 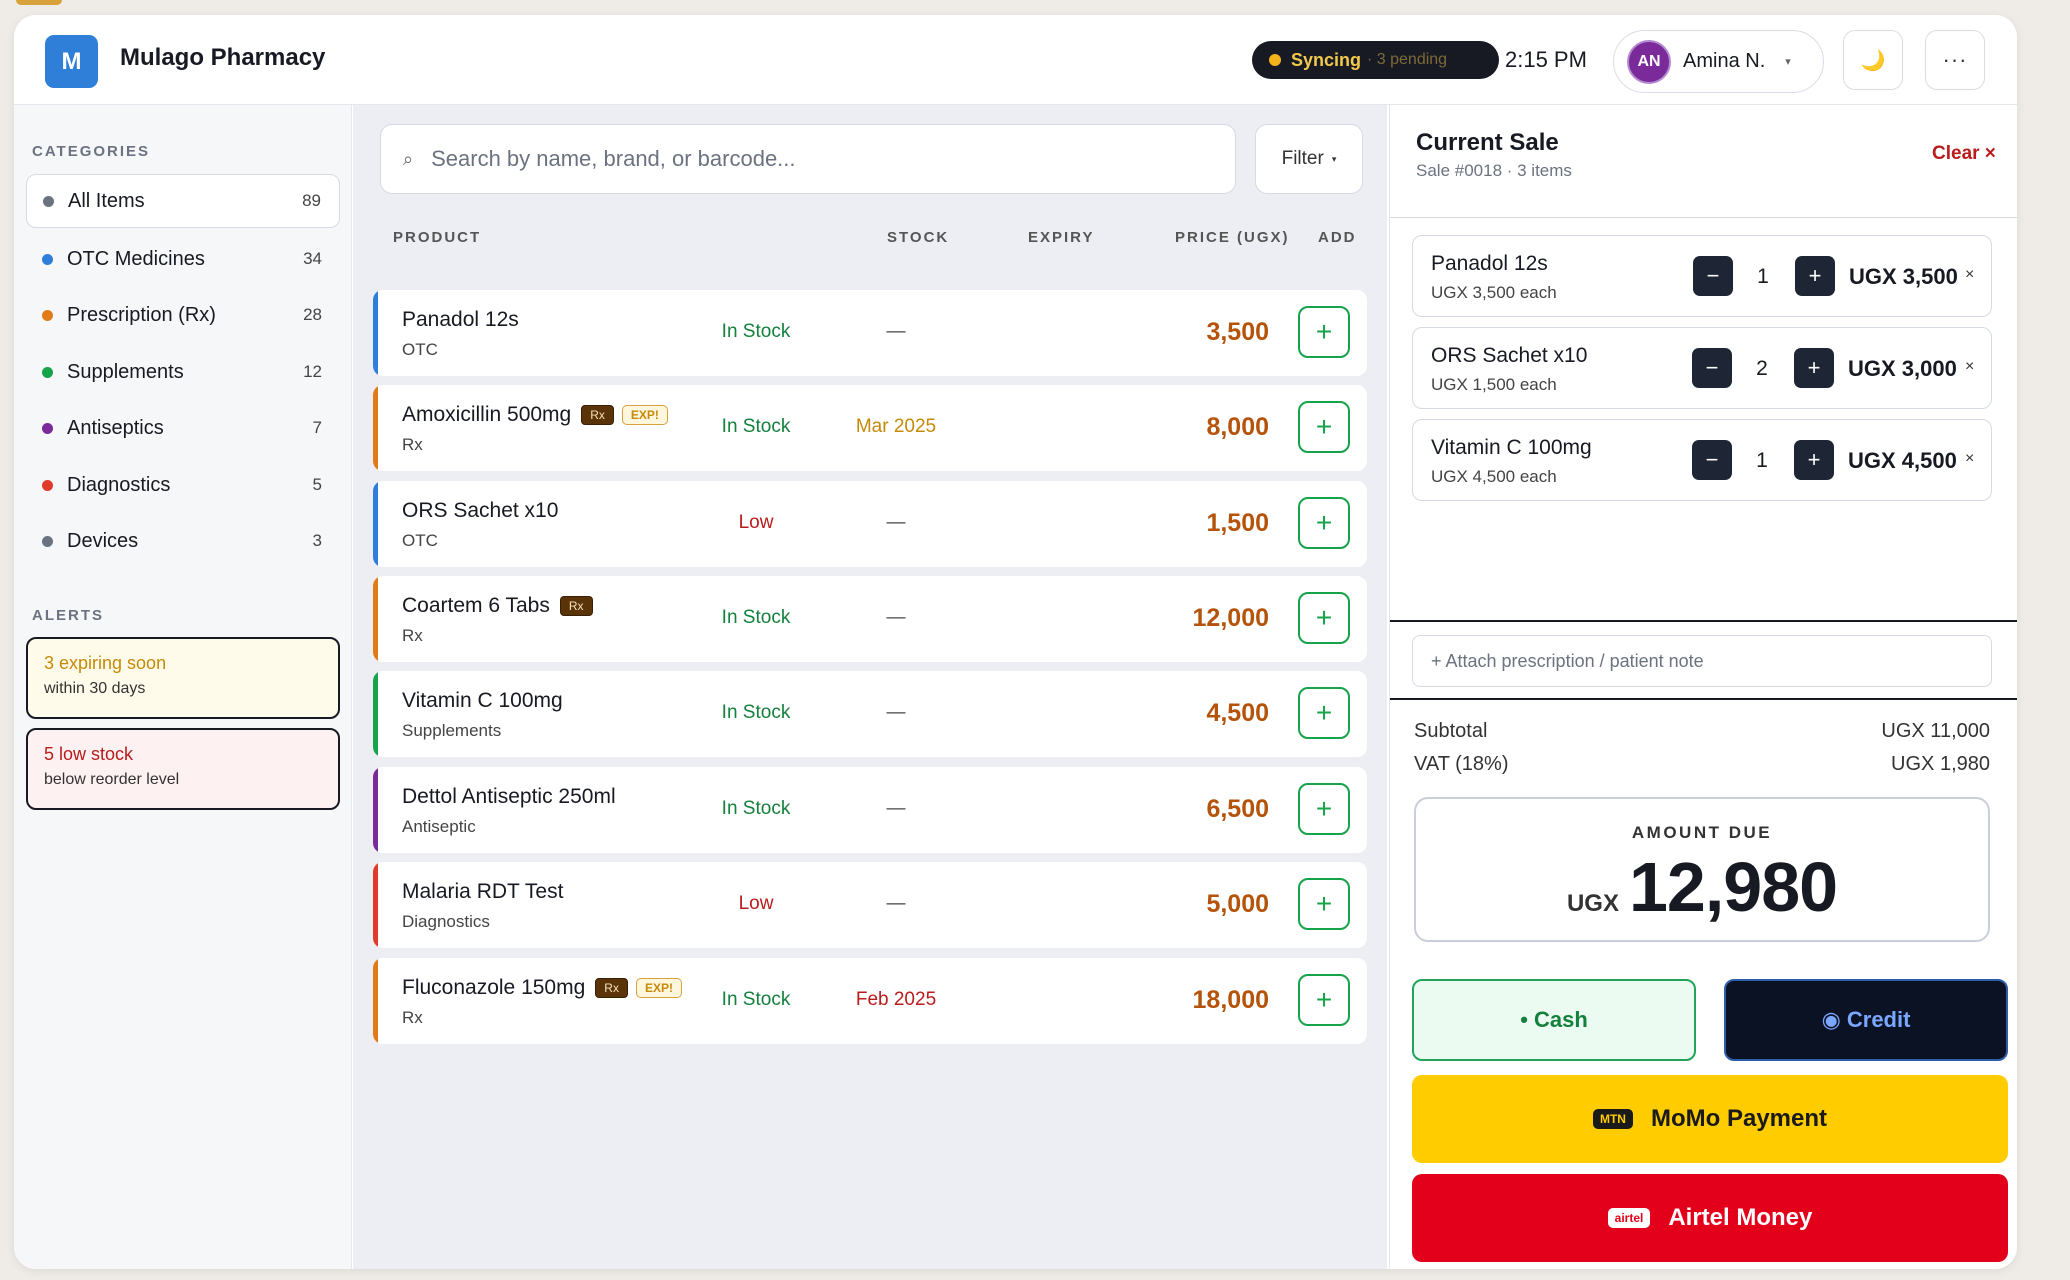 What do you see at coordinates (89, 754) in the screenshot?
I see `alert-title: 5 low stock` at bounding box center [89, 754].